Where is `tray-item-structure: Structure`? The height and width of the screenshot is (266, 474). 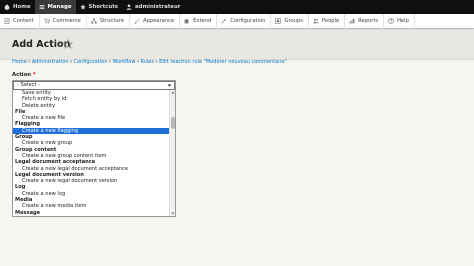
tray-item-structure: Structure is located at coordinates (108, 21).